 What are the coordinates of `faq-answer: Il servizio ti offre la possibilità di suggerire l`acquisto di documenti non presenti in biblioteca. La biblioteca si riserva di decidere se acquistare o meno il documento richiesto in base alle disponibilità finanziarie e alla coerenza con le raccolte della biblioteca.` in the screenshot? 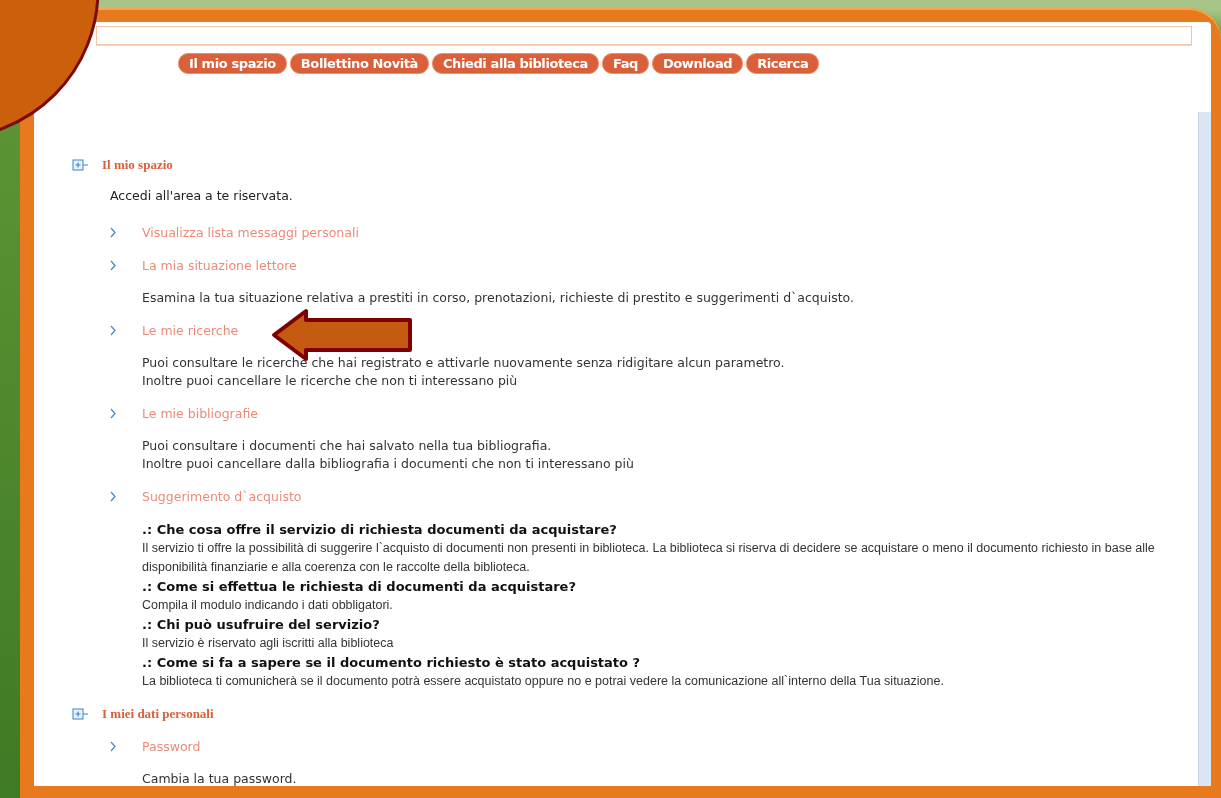 It's located at (649, 558).